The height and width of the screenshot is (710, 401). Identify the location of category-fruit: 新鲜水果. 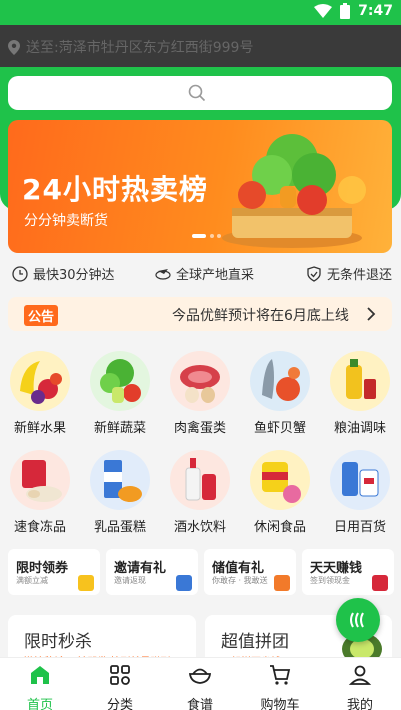
(40, 393).